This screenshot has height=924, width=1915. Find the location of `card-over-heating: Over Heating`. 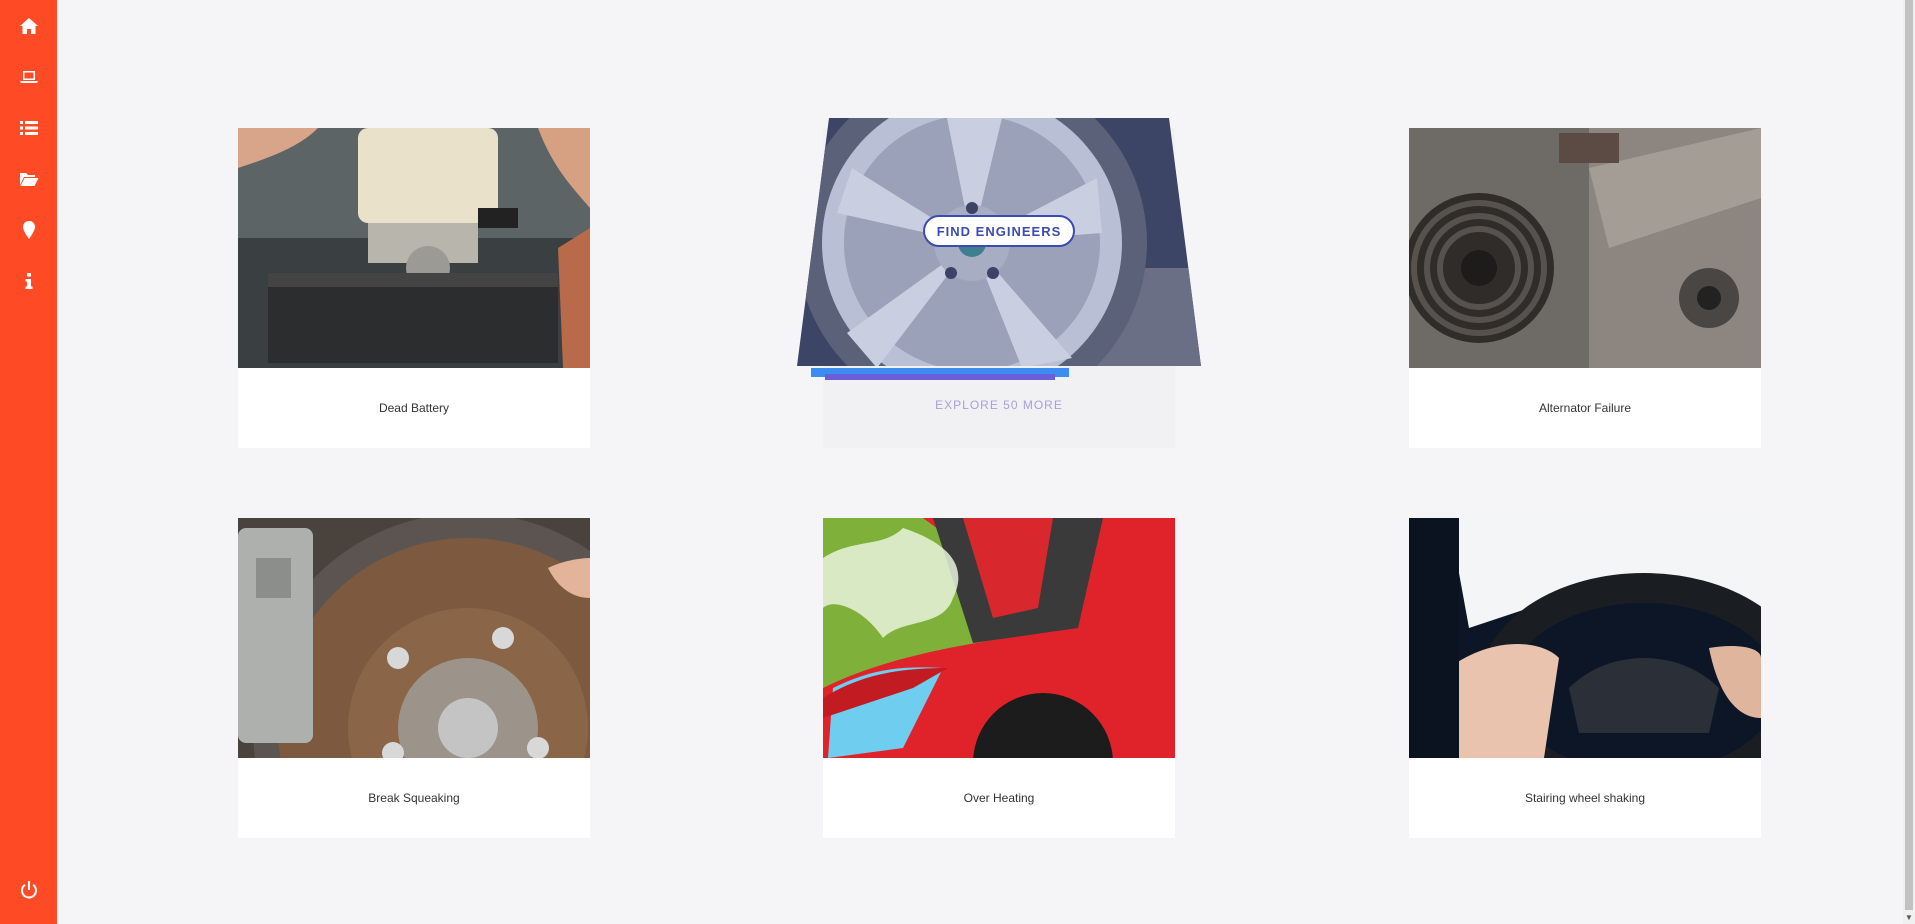

card-over-heating: Over Heating is located at coordinates (999, 678).